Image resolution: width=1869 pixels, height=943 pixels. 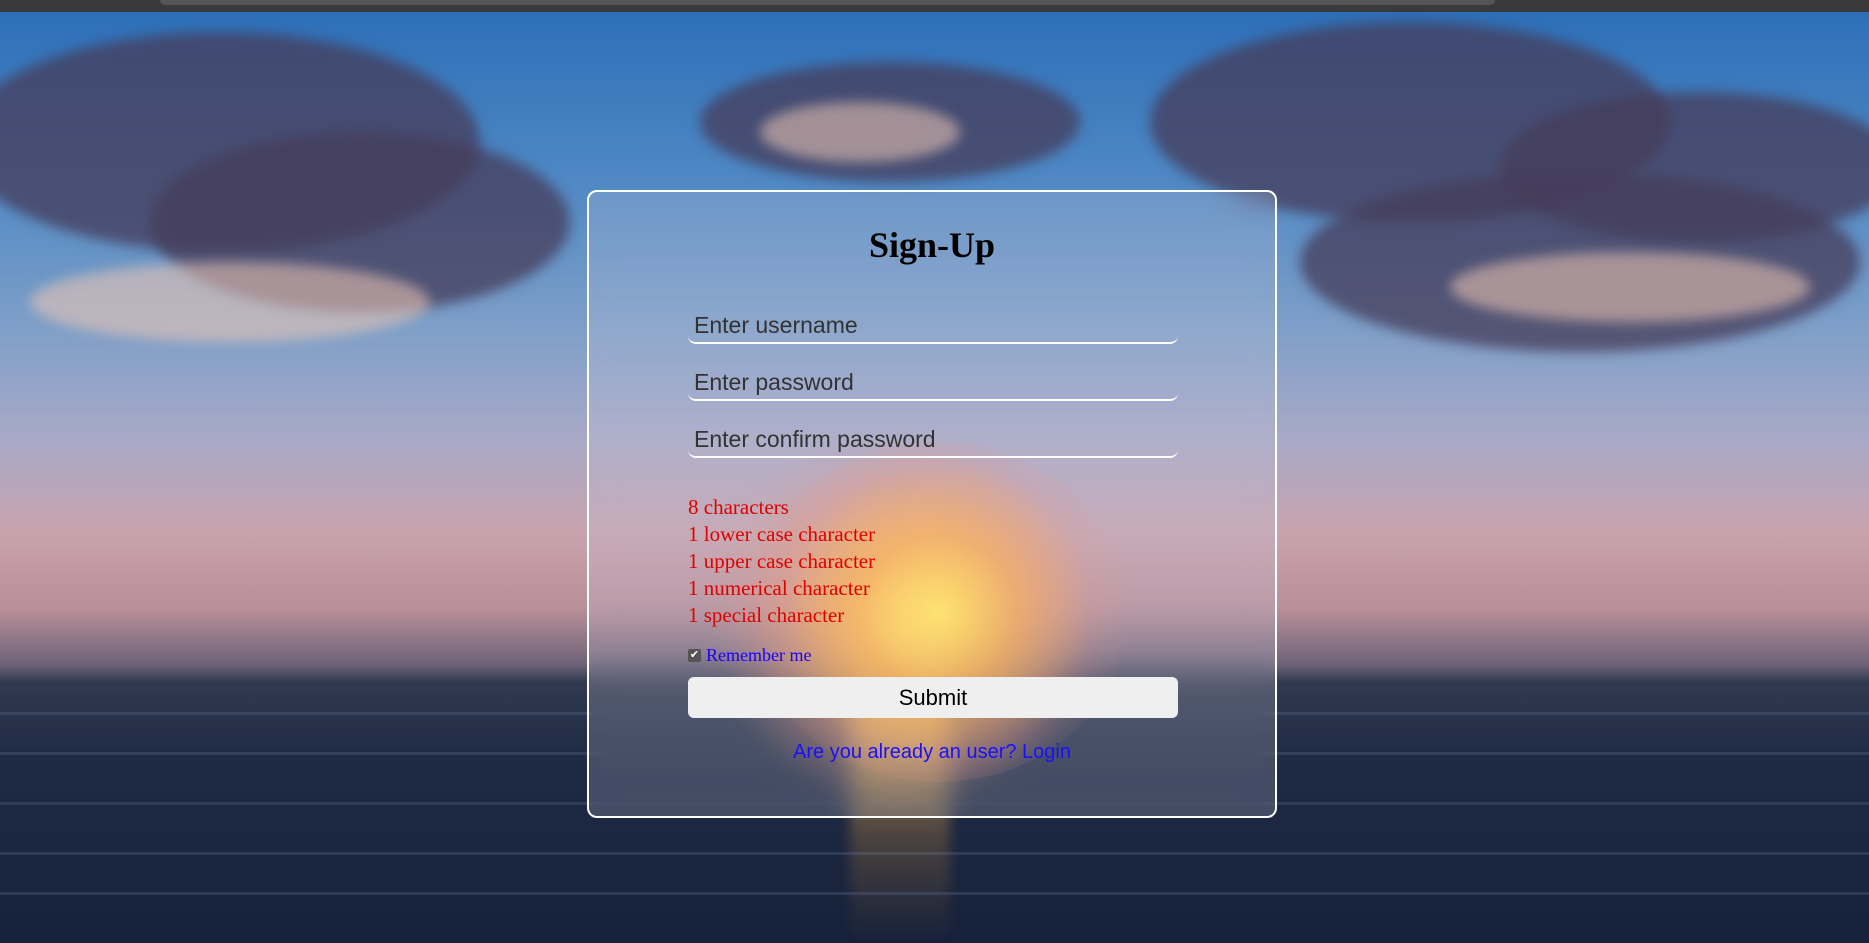 I want to click on rule-uppercase: 1 upper case character, so click(x=782, y=561).